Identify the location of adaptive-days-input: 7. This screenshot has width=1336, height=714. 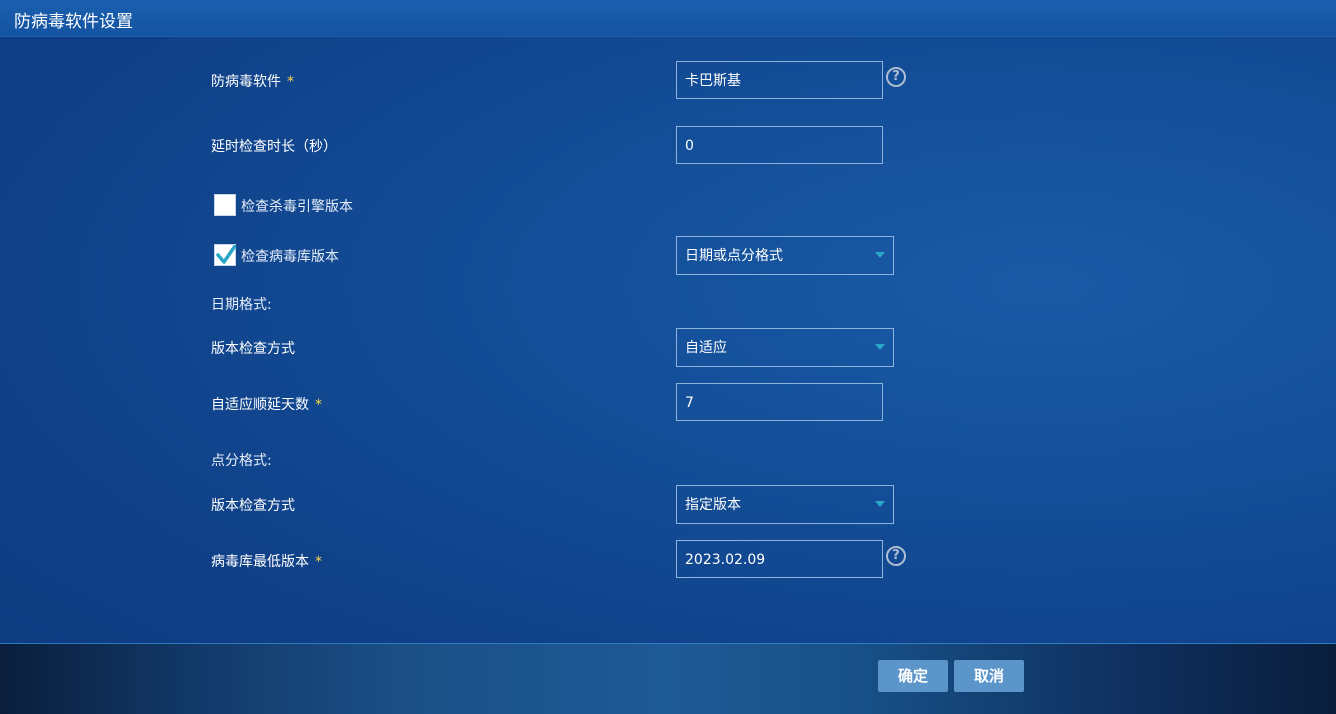
(779, 402).